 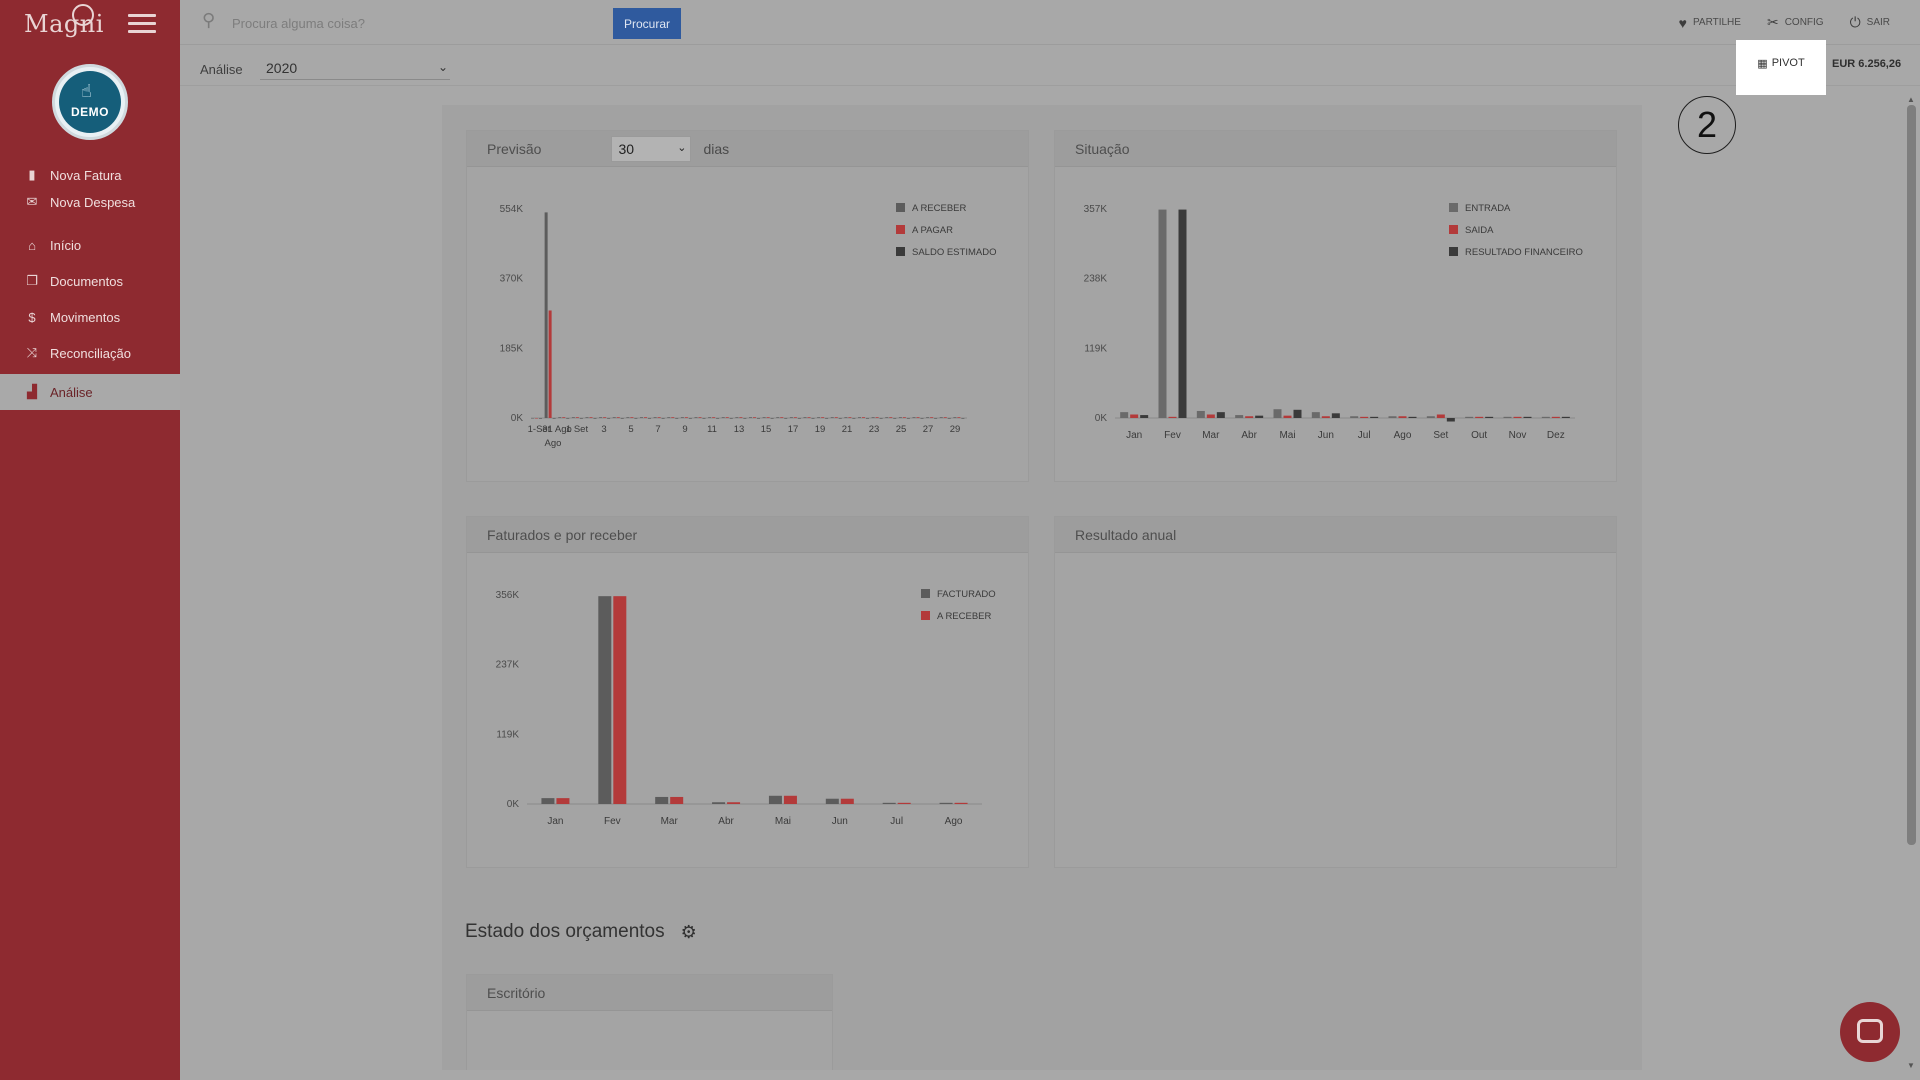 What do you see at coordinates (1172, 435) in the screenshot?
I see `x-tick-label: Fev` at bounding box center [1172, 435].